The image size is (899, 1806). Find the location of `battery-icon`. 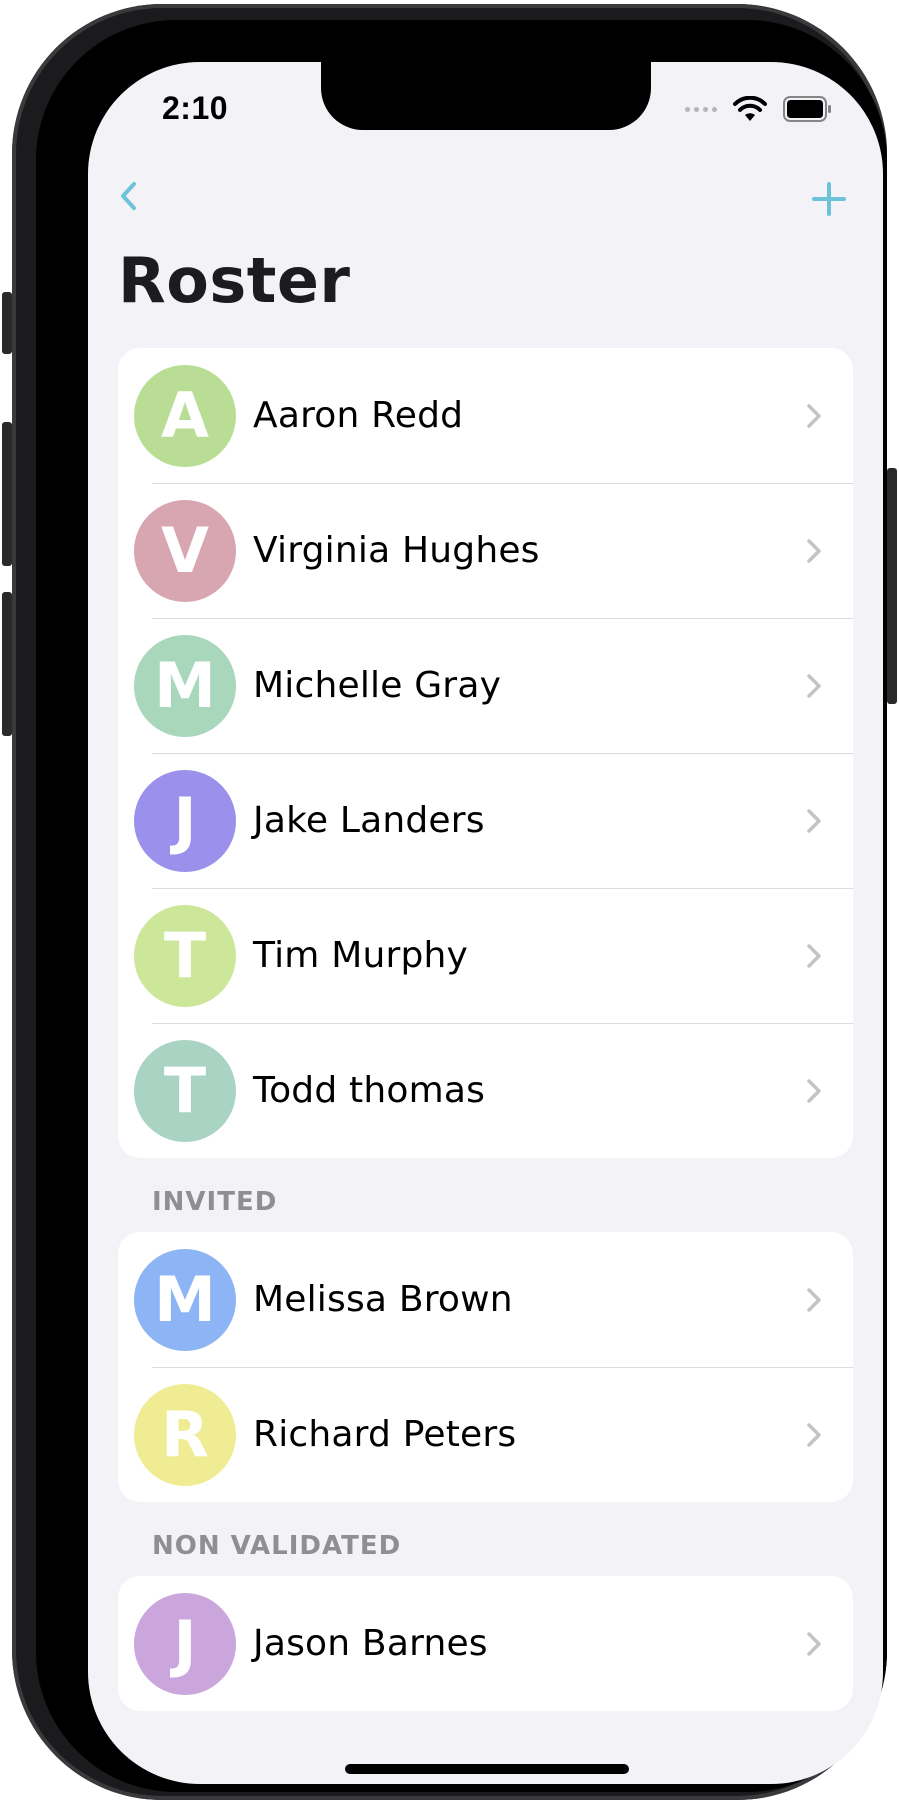

battery-icon is located at coordinates (807, 109).